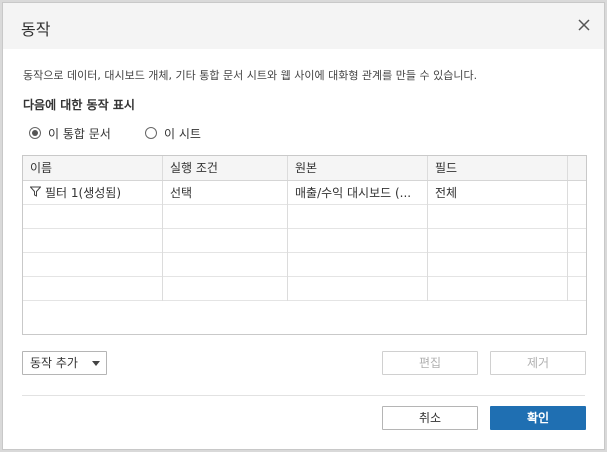 The height and width of the screenshot is (452, 607). Describe the element at coordinates (498, 168) in the screenshot. I see `column-header-fields: 필드` at that location.